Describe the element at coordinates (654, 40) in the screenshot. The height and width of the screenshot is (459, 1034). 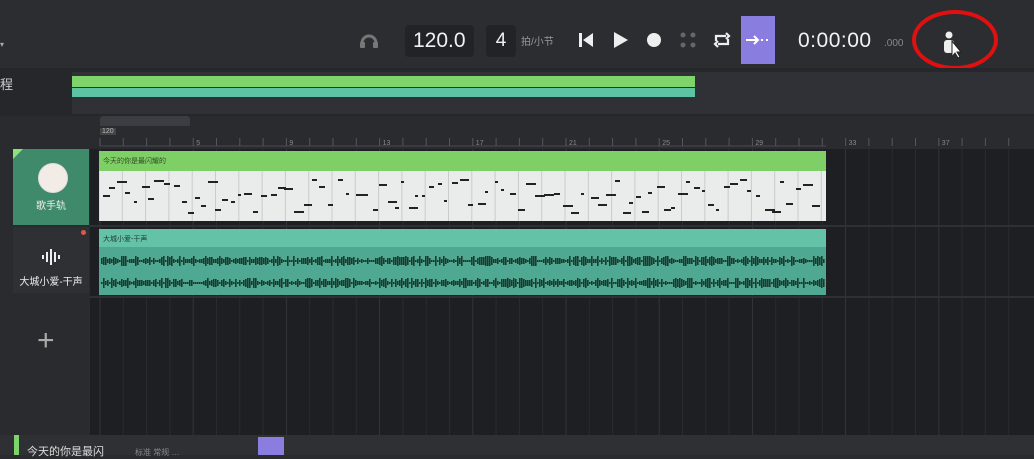
I see `record-icon` at that location.